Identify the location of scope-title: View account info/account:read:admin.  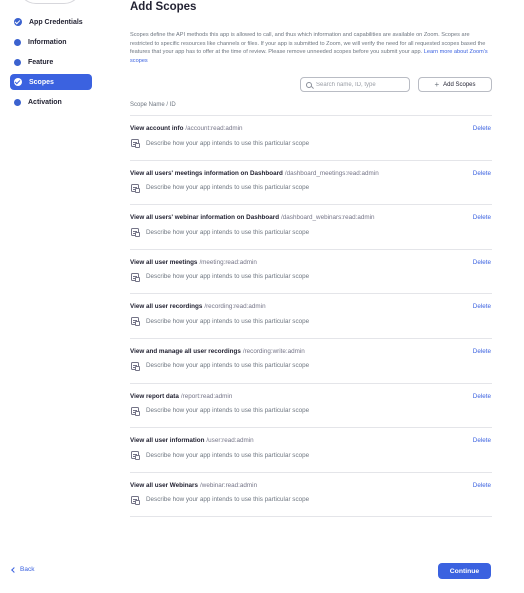
(186, 128).